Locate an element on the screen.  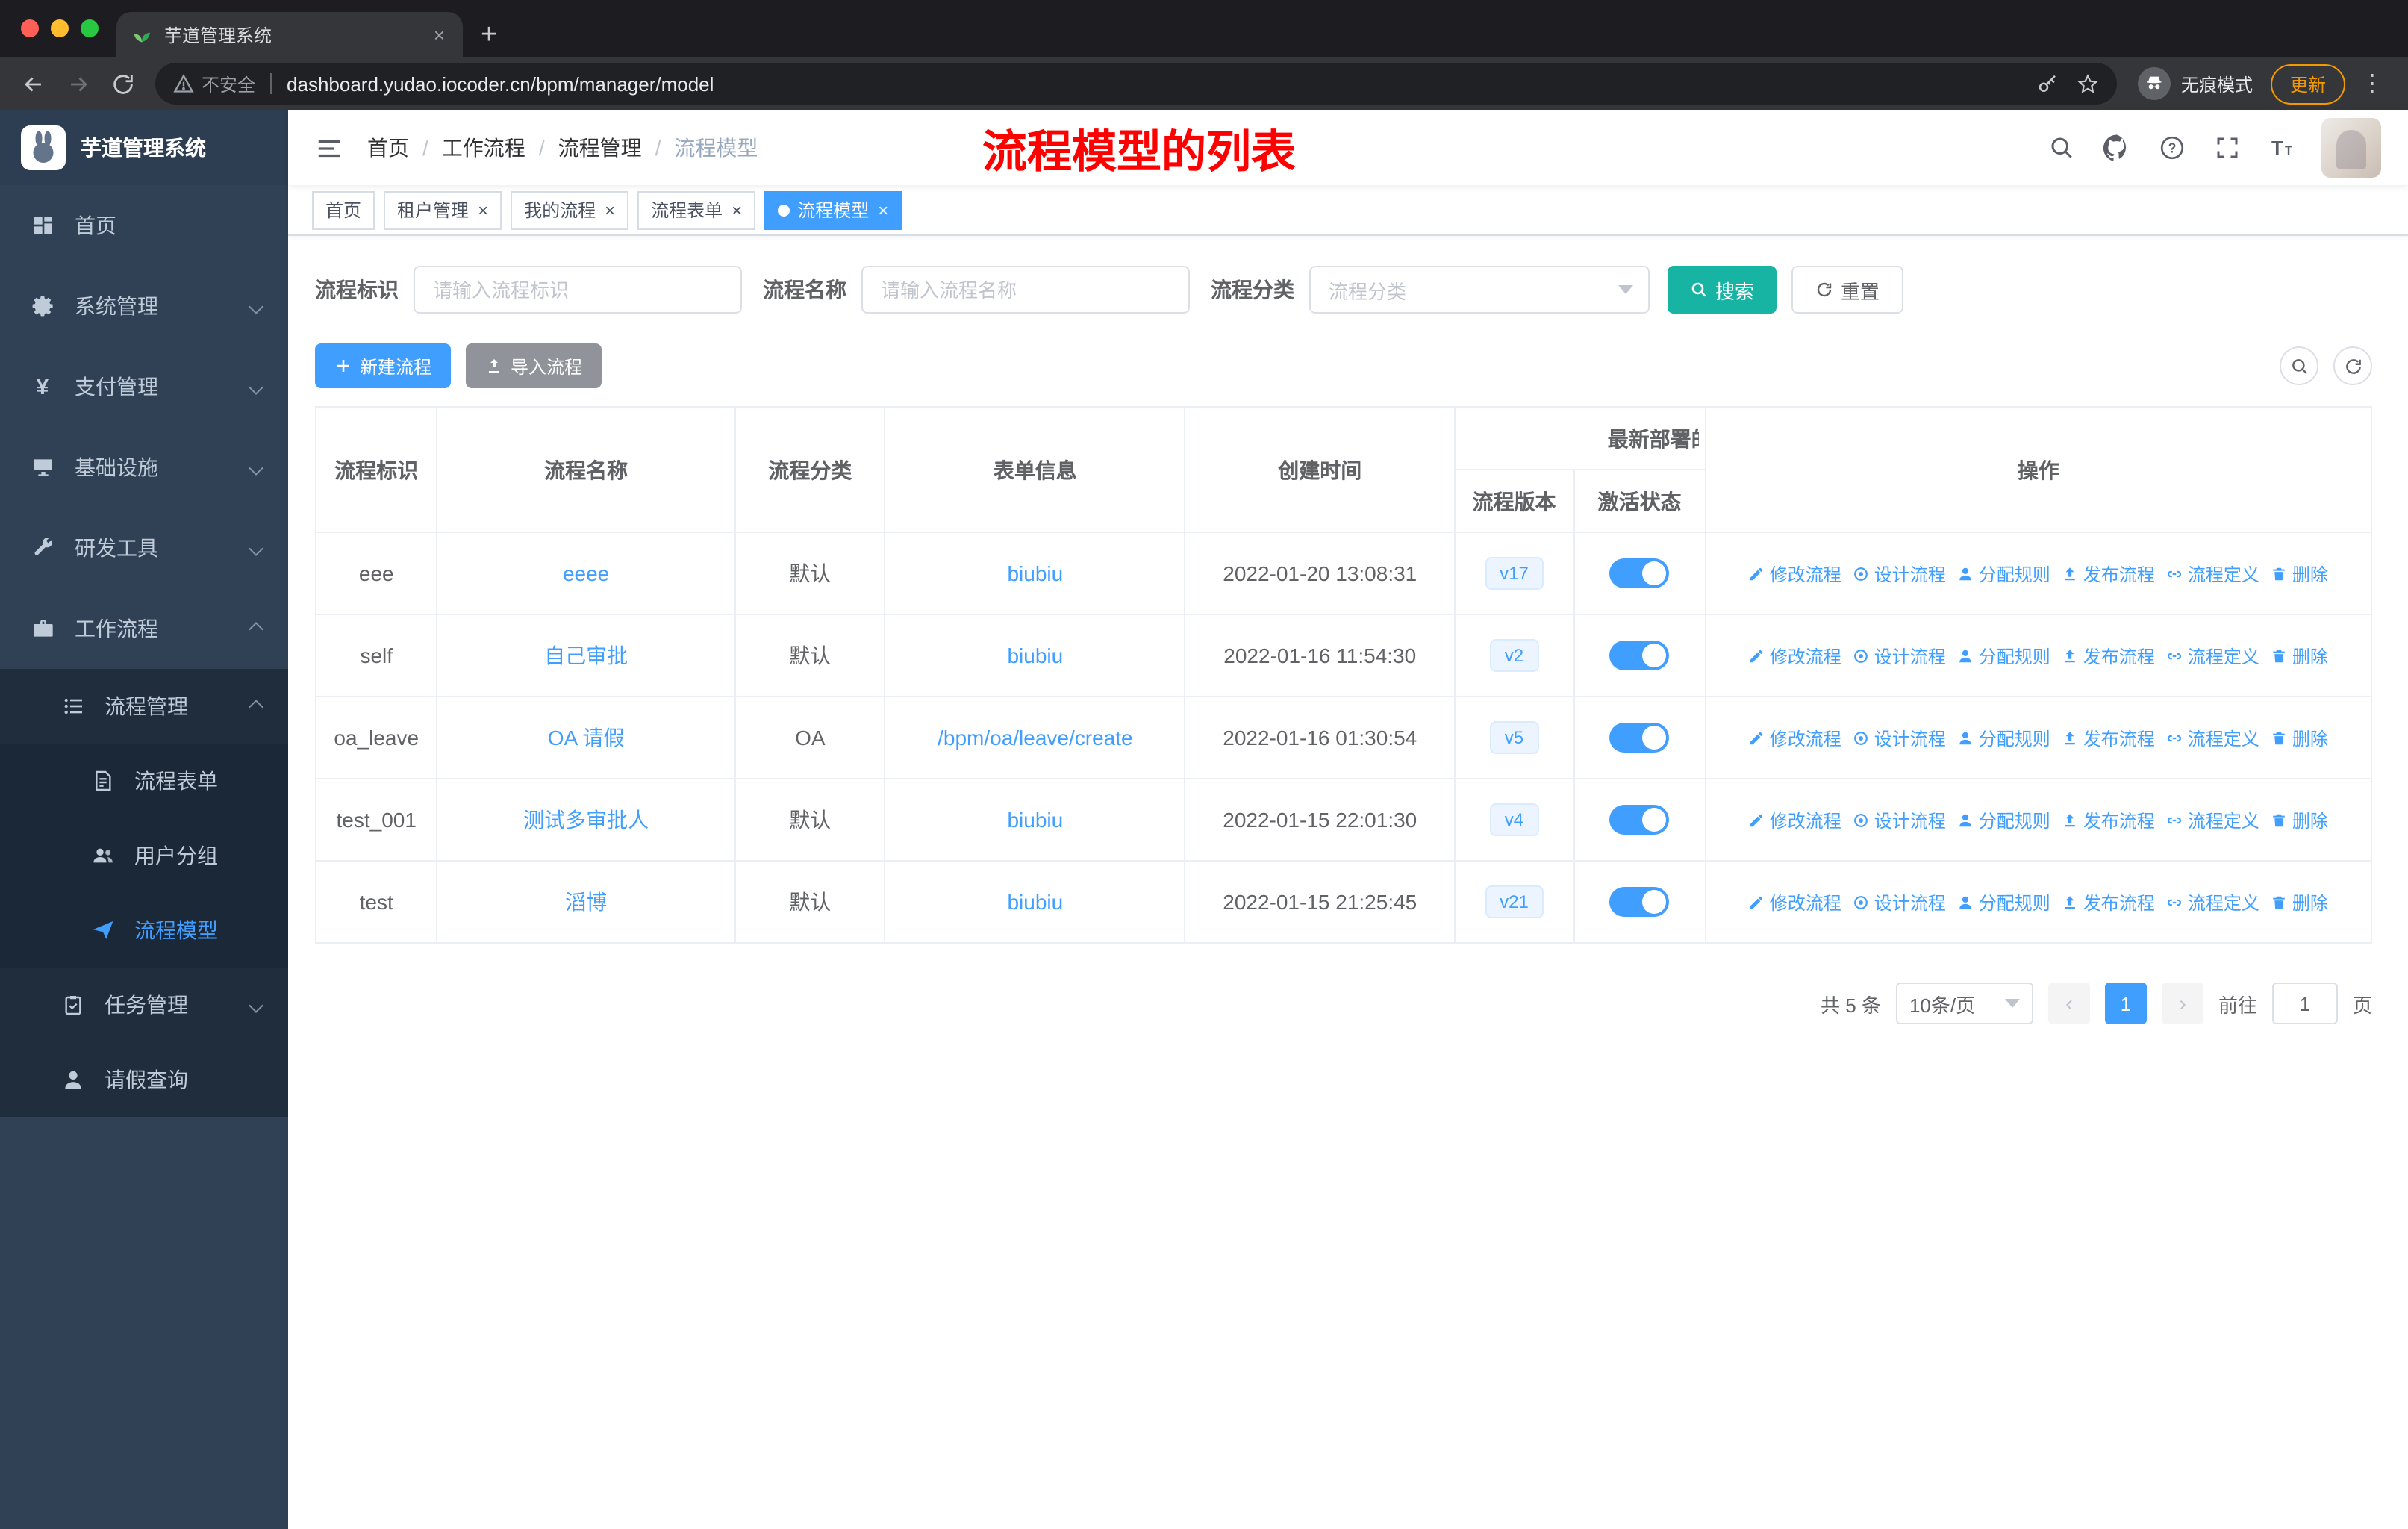
tag-process-form: 流程表单 × is located at coordinates (696, 209).